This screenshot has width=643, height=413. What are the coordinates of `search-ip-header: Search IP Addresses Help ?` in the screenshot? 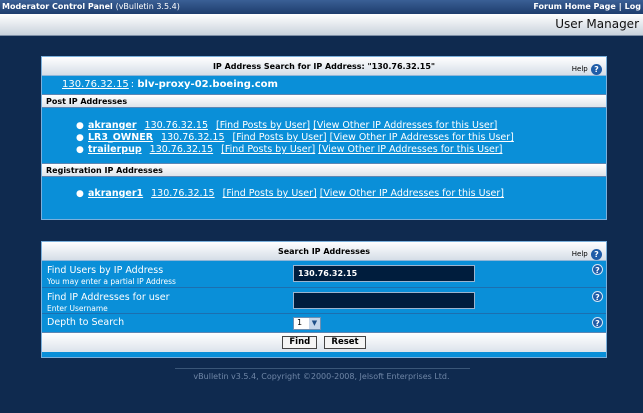 It's located at (324, 251).